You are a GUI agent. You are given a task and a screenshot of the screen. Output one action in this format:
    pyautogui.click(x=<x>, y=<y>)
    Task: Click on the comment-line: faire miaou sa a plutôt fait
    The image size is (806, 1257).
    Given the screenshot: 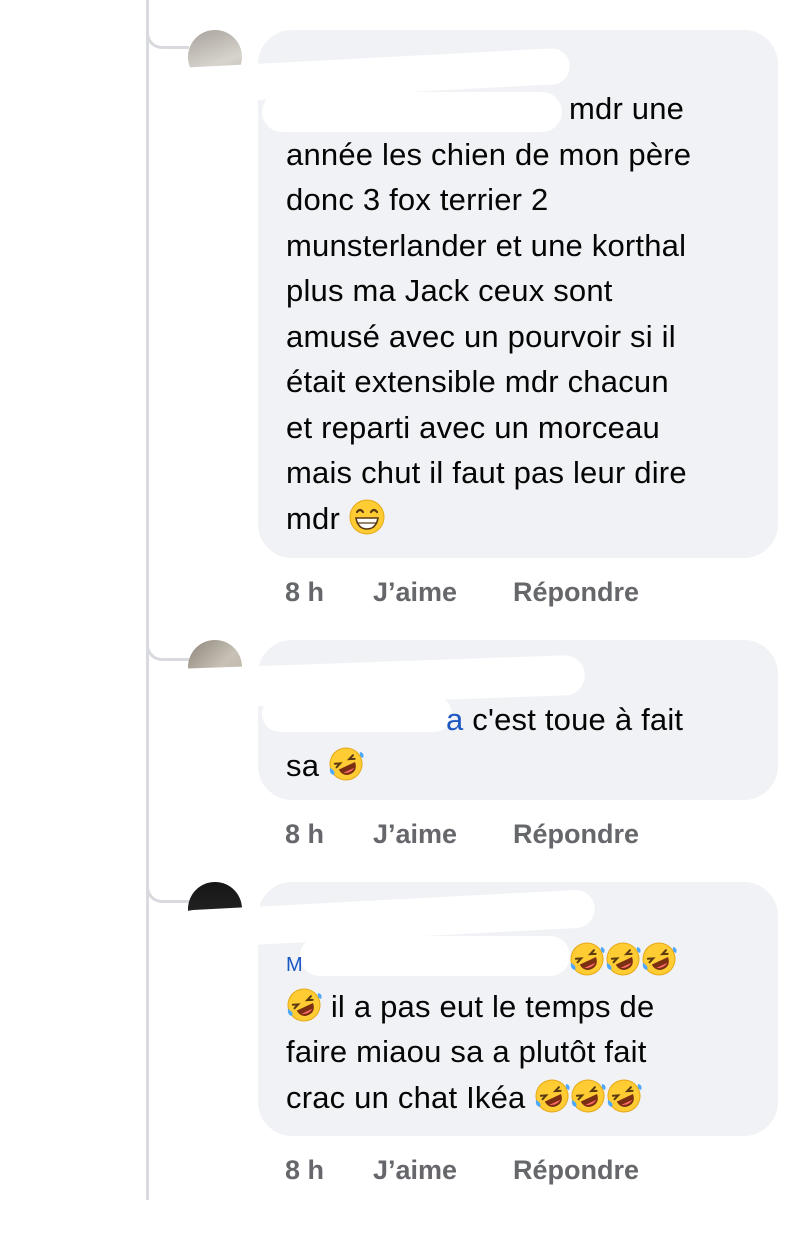 What is the action you would take?
    pyautogui.click(x=466, y=1051)
    